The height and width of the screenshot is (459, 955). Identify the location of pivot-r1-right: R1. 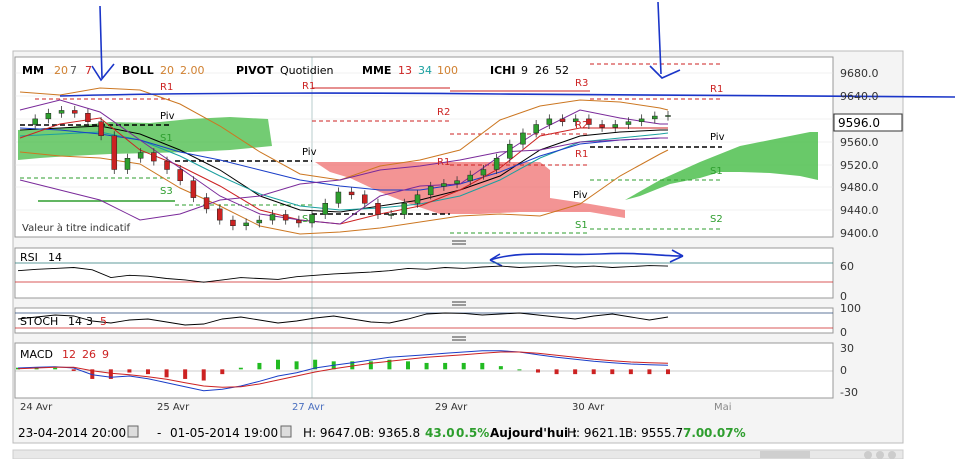
(581, 154).